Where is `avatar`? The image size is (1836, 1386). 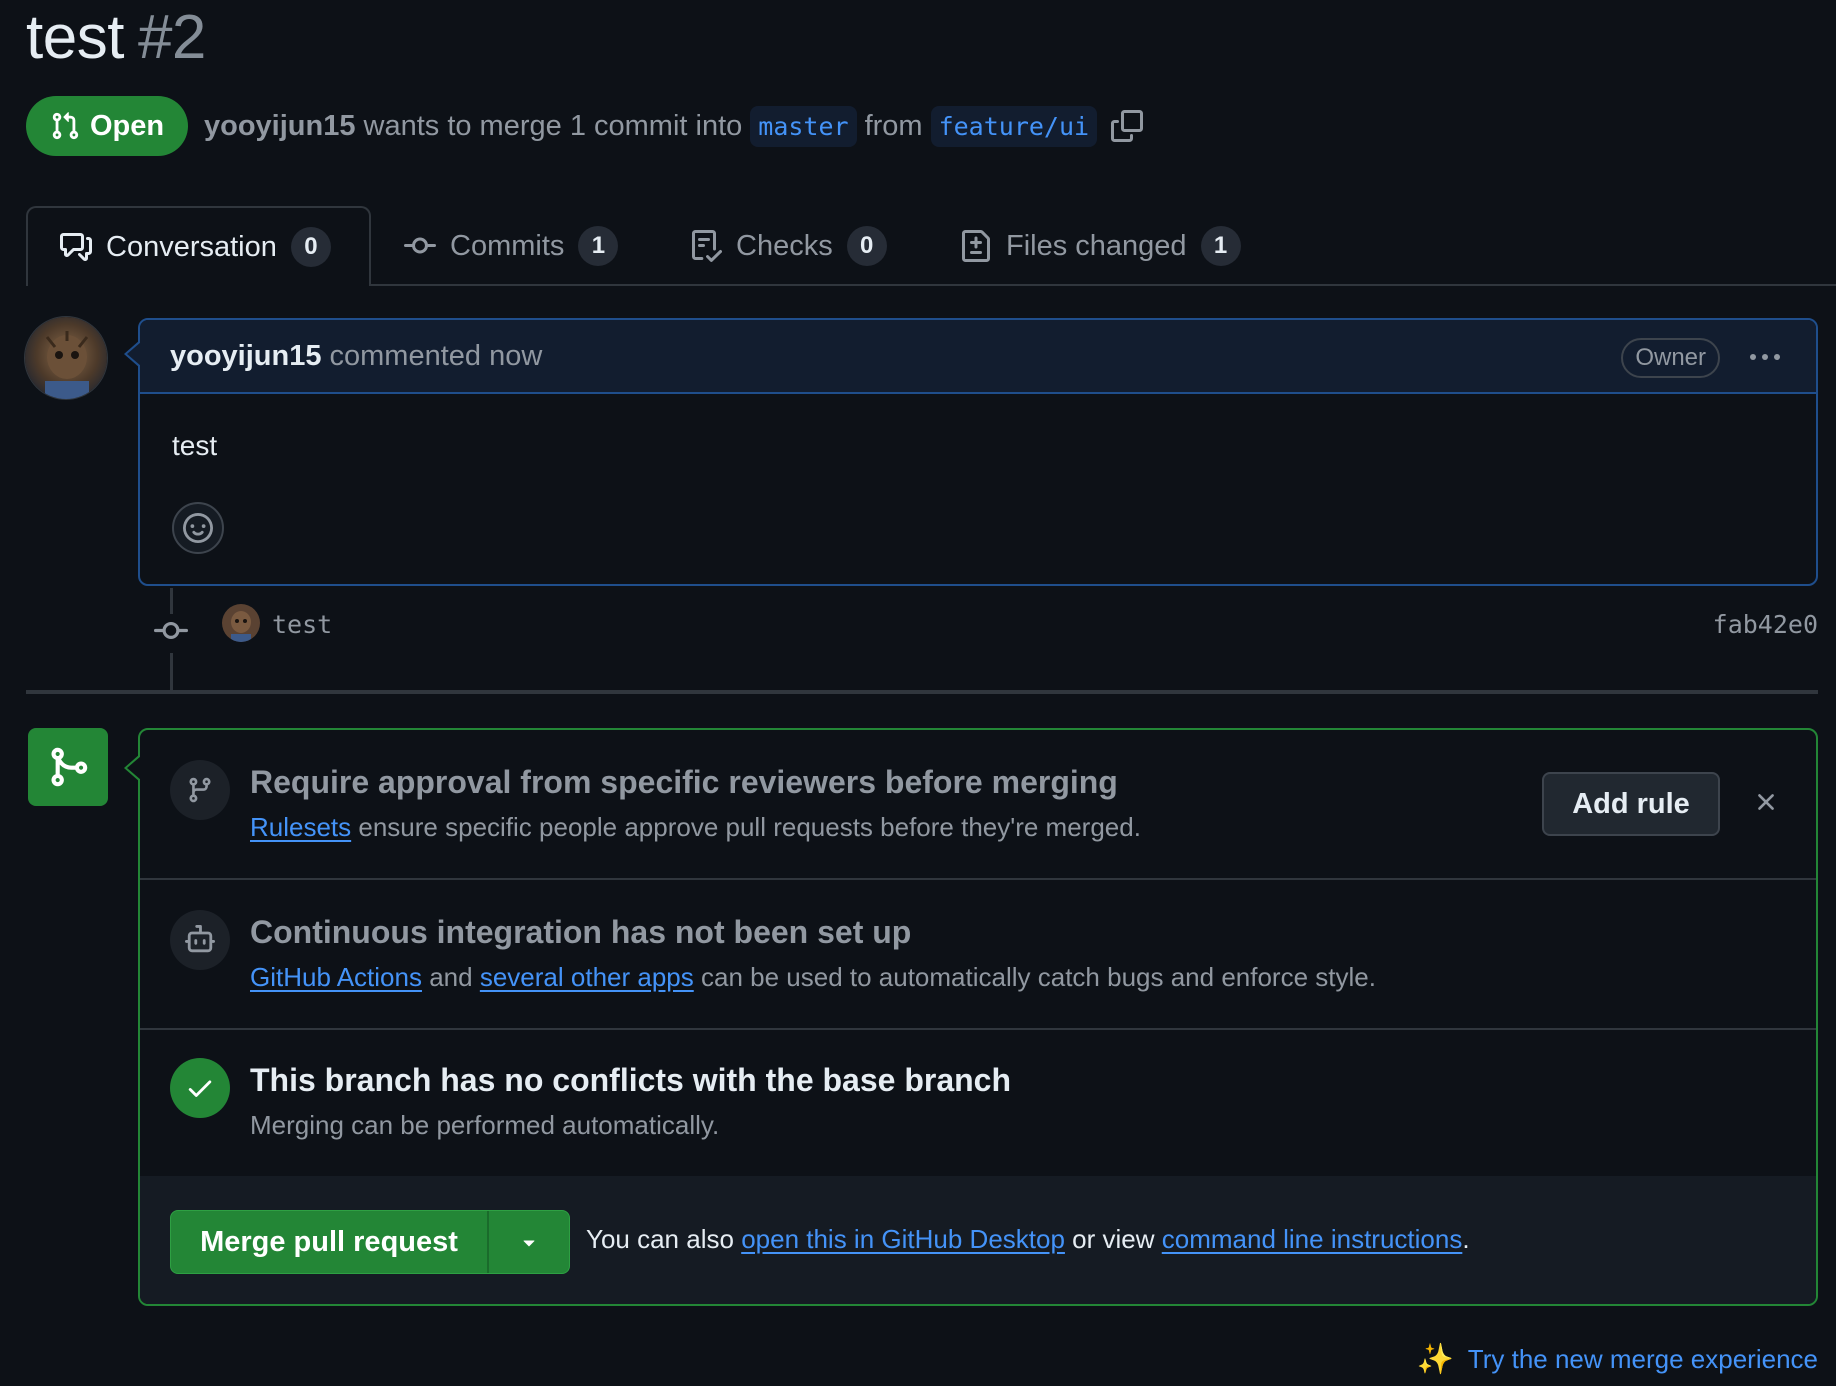 avatar is located at coordinates (66, 358).